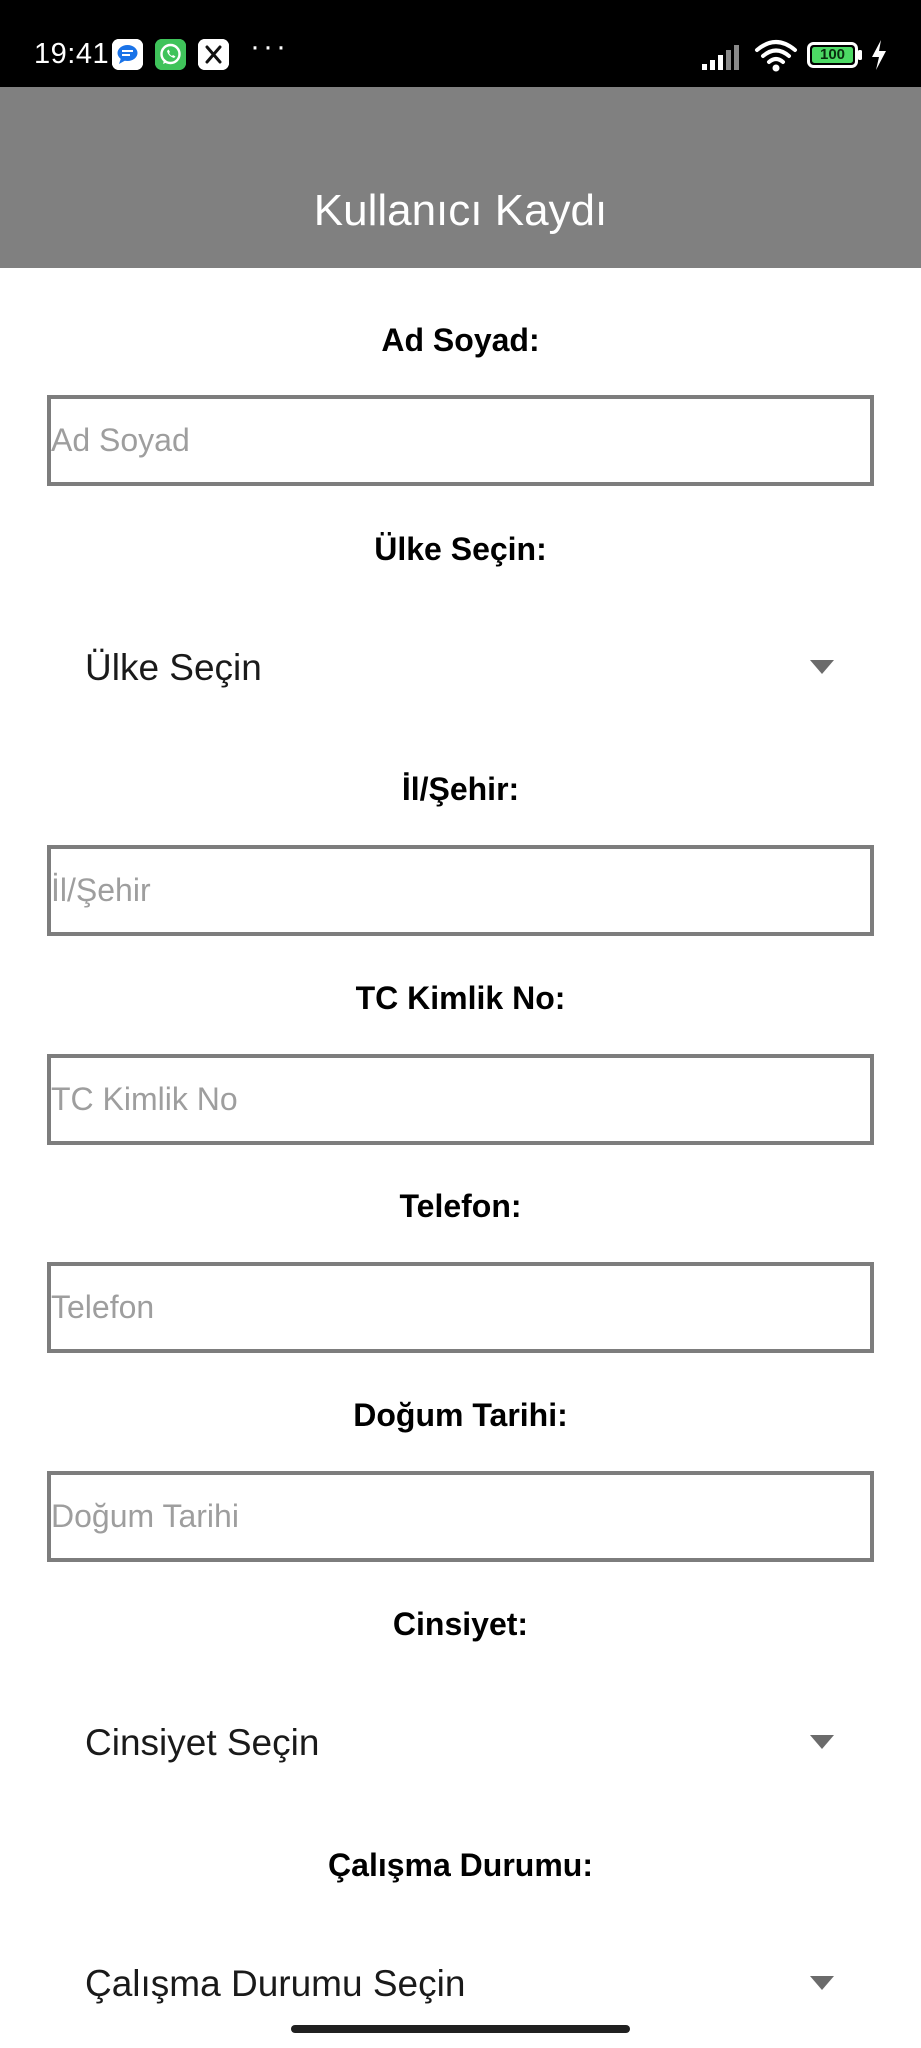 The width and height of the screenshot is (921, 2048). What do you see at coordinates (202, 1742) in the screenshot?
I see `gender-dropdown-value: Cinsiyet Seçin` at bounding box center [202, 1742].